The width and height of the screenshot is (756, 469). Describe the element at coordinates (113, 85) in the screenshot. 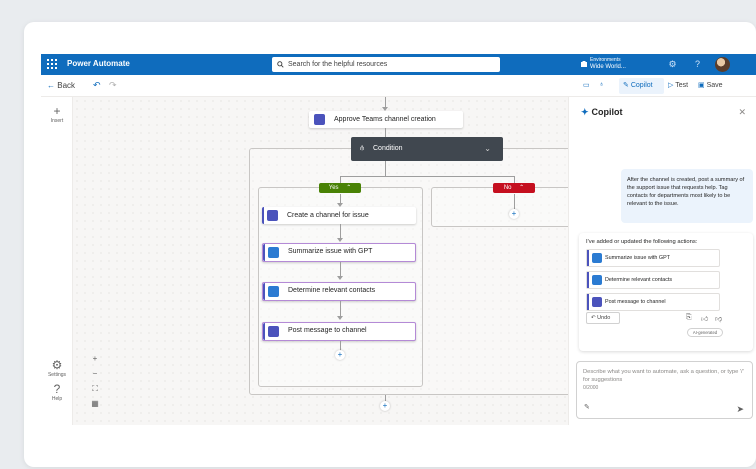

I see `redo-icon: ↷` at that location.